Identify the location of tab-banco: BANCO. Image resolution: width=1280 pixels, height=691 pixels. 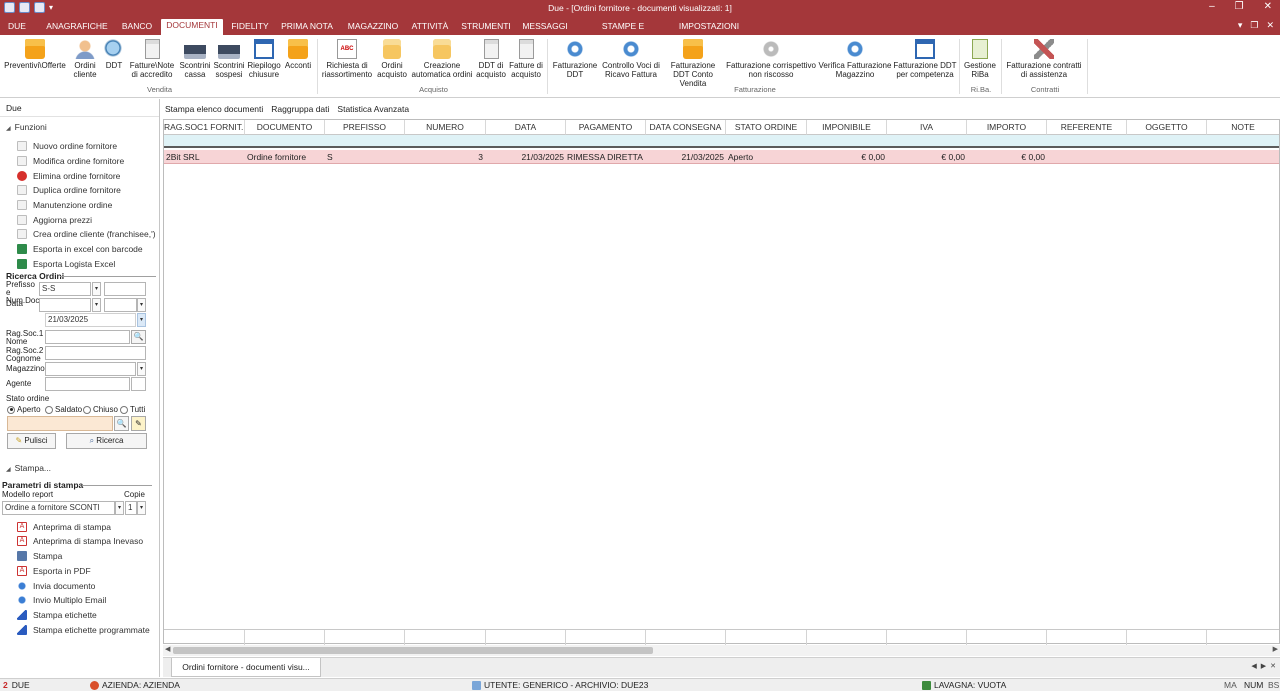
(137, 27).